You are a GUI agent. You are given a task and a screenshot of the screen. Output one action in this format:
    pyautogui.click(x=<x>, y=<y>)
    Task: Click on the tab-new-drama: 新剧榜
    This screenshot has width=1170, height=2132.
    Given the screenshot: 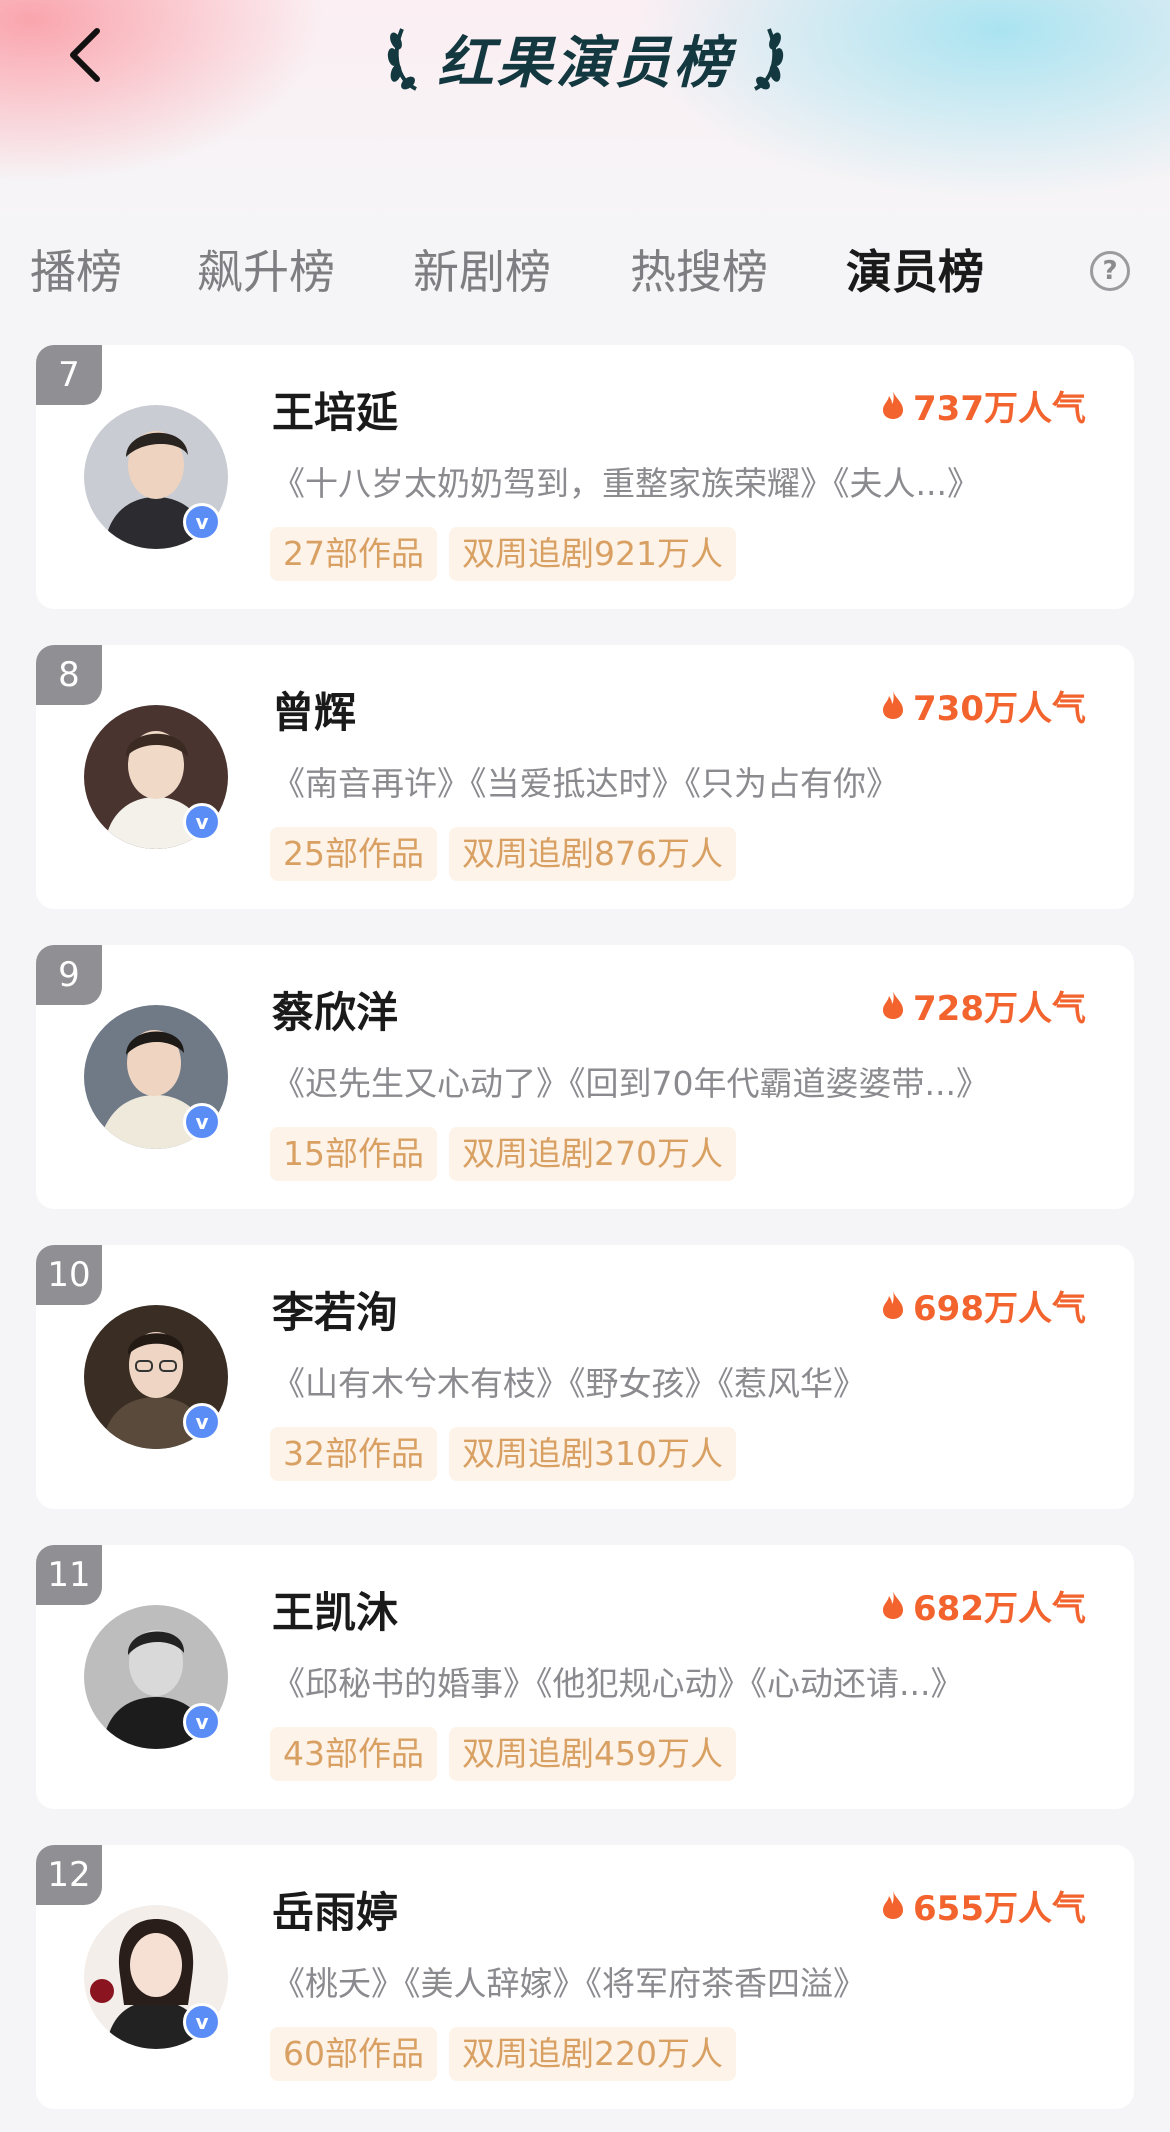 What is the action you would take?
    pyautogui.click(x=482, y=272)
    